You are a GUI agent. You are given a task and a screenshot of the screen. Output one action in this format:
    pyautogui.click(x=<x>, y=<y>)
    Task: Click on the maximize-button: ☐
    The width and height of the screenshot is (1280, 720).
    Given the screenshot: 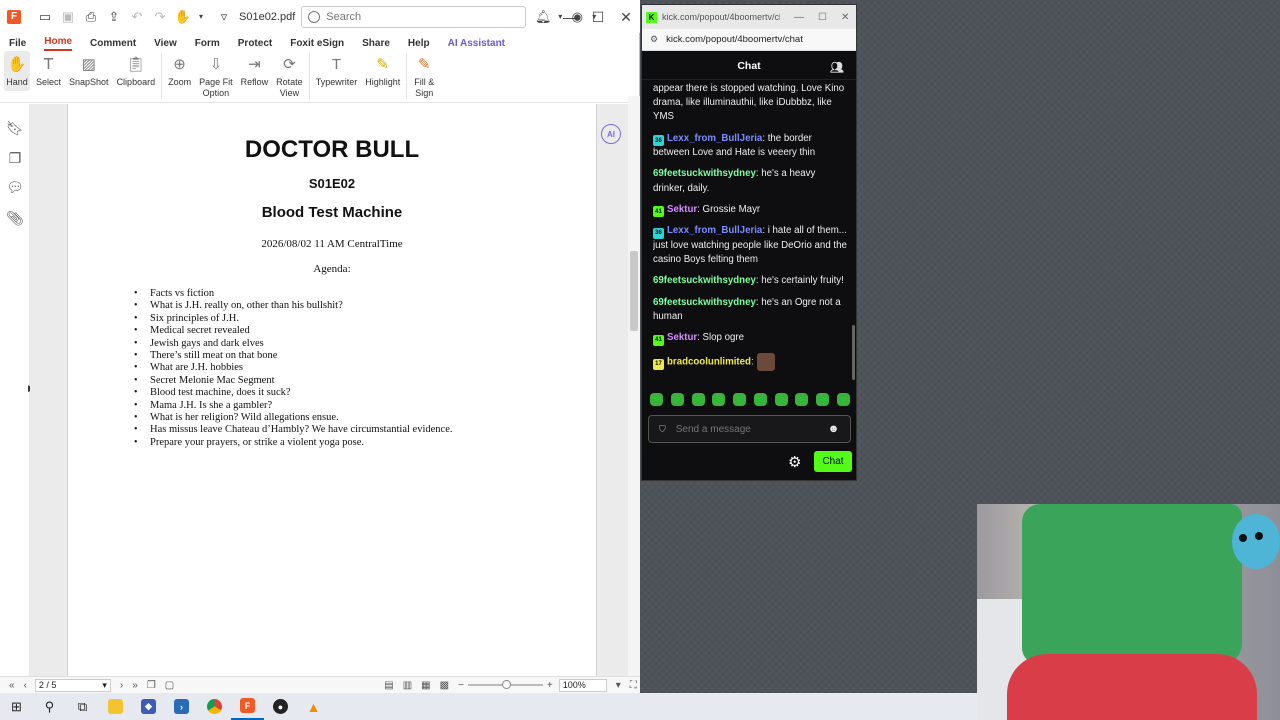 What is the action you would take?
    pyautogui.click(x=598, y=17)
    